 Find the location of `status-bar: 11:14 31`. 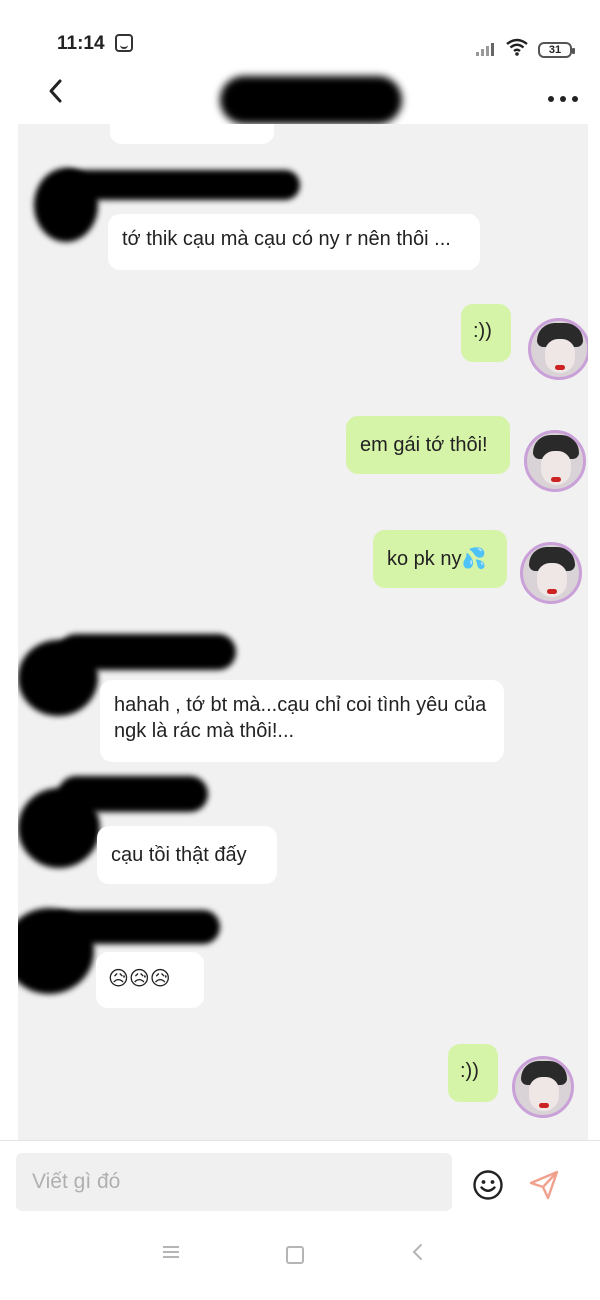

status-bar: 11:14 31 is located at coordinates (300, 35).